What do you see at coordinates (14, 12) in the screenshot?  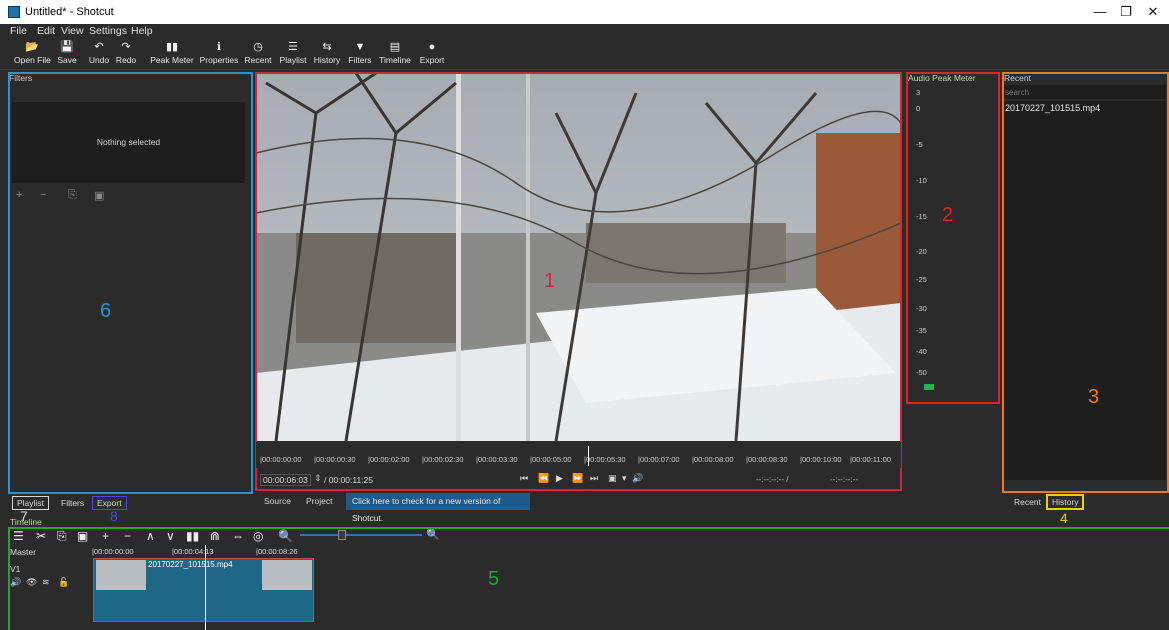 I see `shotcut-app-icon` at bounding box center [14, 12].